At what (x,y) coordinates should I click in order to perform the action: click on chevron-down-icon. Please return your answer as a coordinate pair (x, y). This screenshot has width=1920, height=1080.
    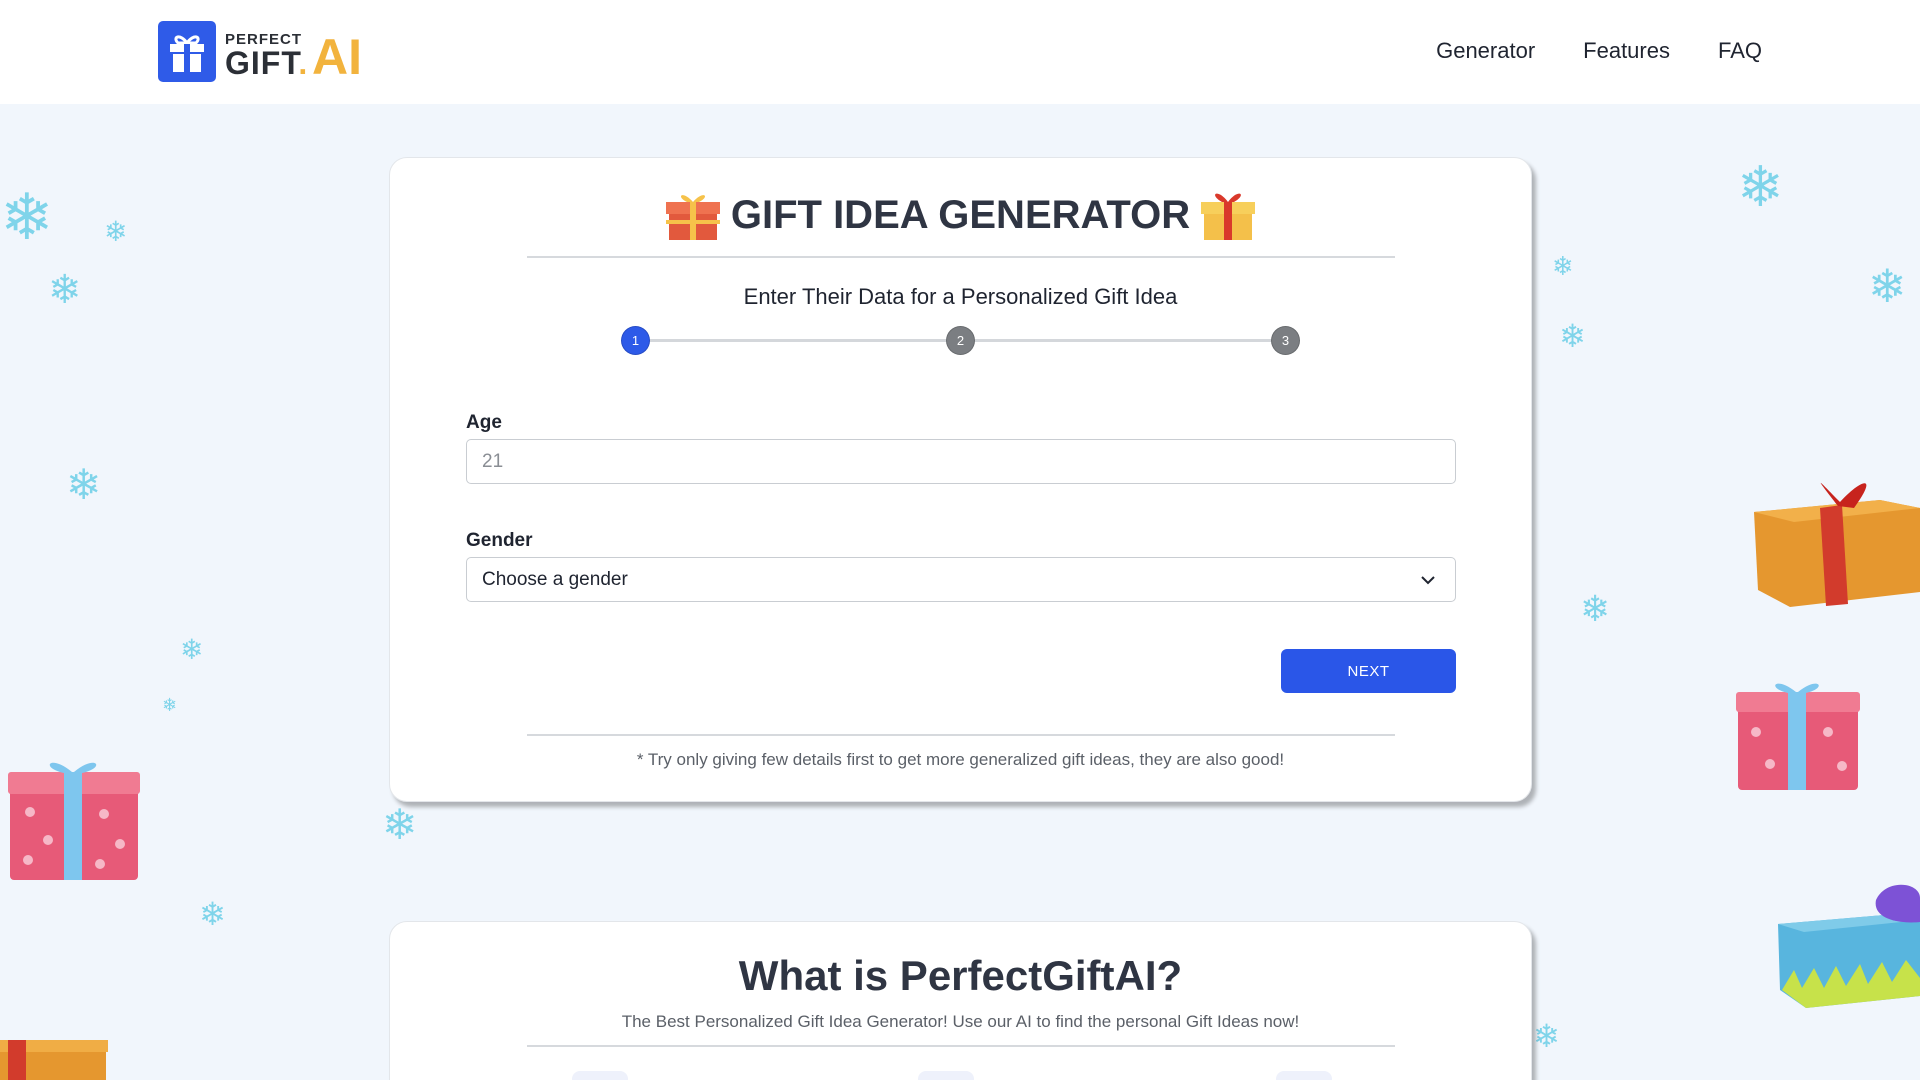
    Looking at the image, I should click on (1428, 579).